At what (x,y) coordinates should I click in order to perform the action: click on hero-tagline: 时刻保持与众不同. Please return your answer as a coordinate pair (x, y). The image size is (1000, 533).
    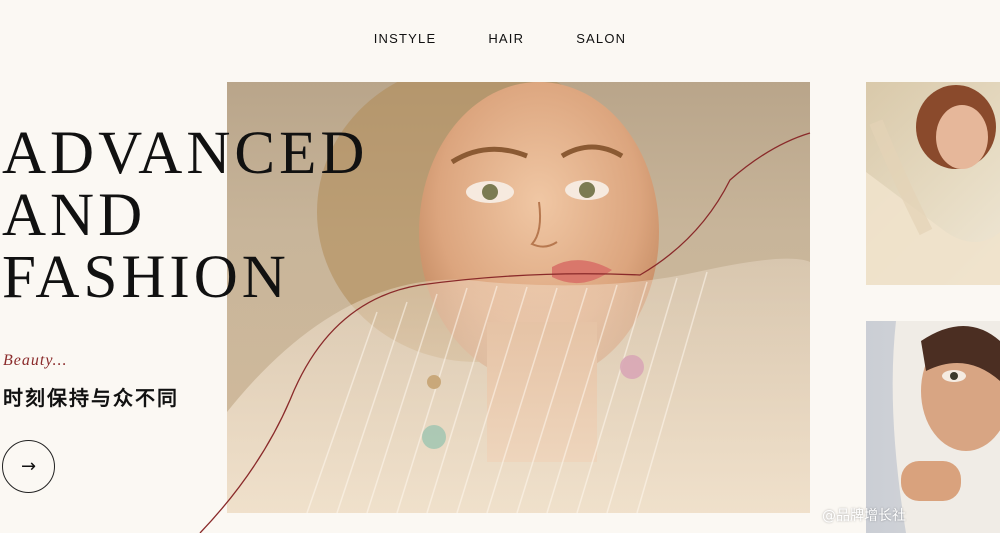
    Looking at the image, I should click on (91, 398).